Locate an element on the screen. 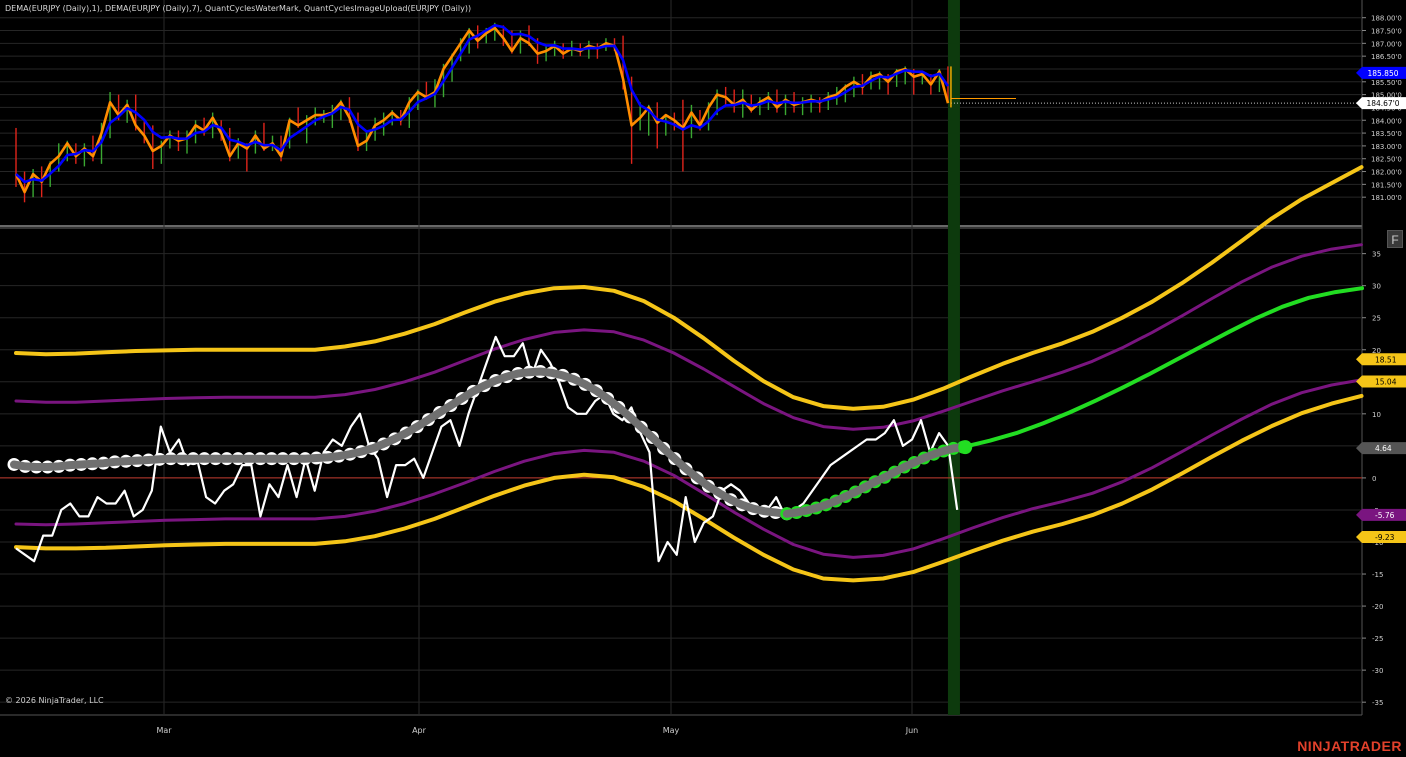  price-tick-label: 183.50'0 is located at coordinates (1386, 134).